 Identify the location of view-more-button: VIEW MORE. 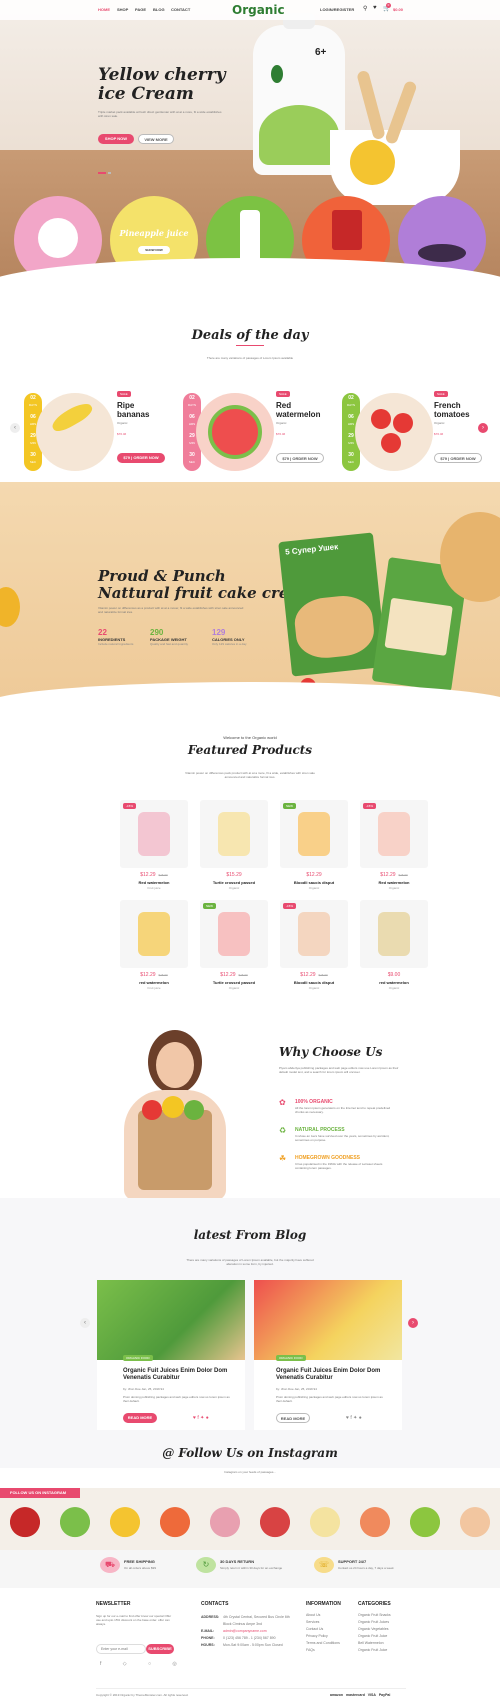
(156, 139).